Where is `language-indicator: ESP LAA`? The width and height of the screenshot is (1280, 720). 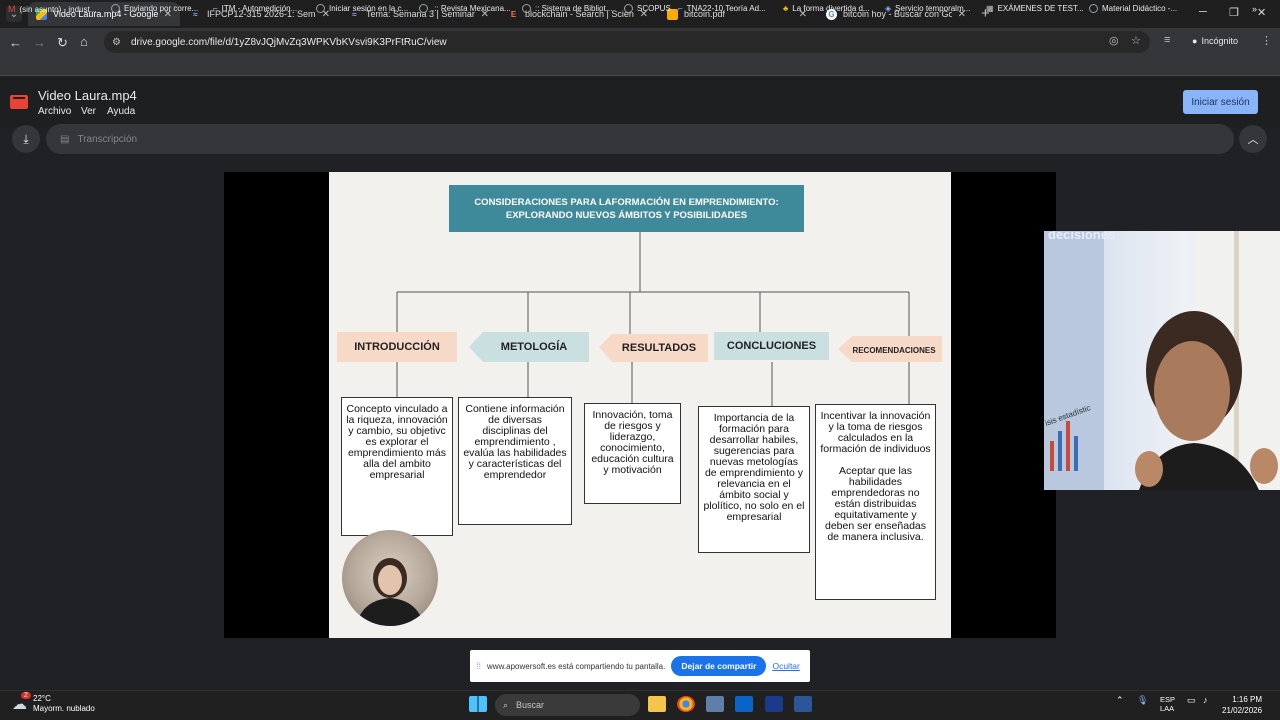
language-indicator: ESP LAA is located at coordinates (1167, 704).